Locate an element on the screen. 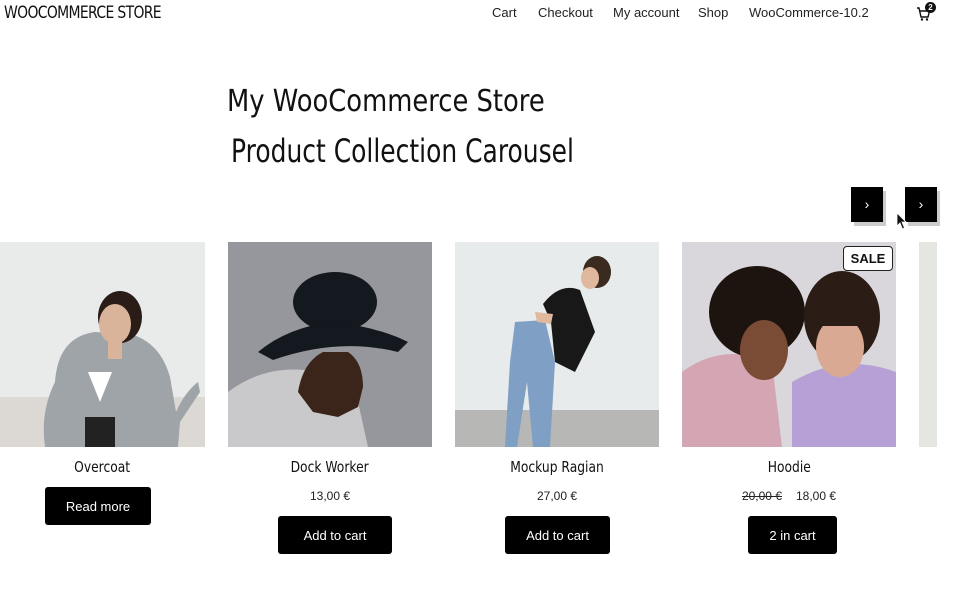 Image resolution: width=958 pixels, height=593 pixels. product-title: Hoodie is located at coordinates (789, 467).